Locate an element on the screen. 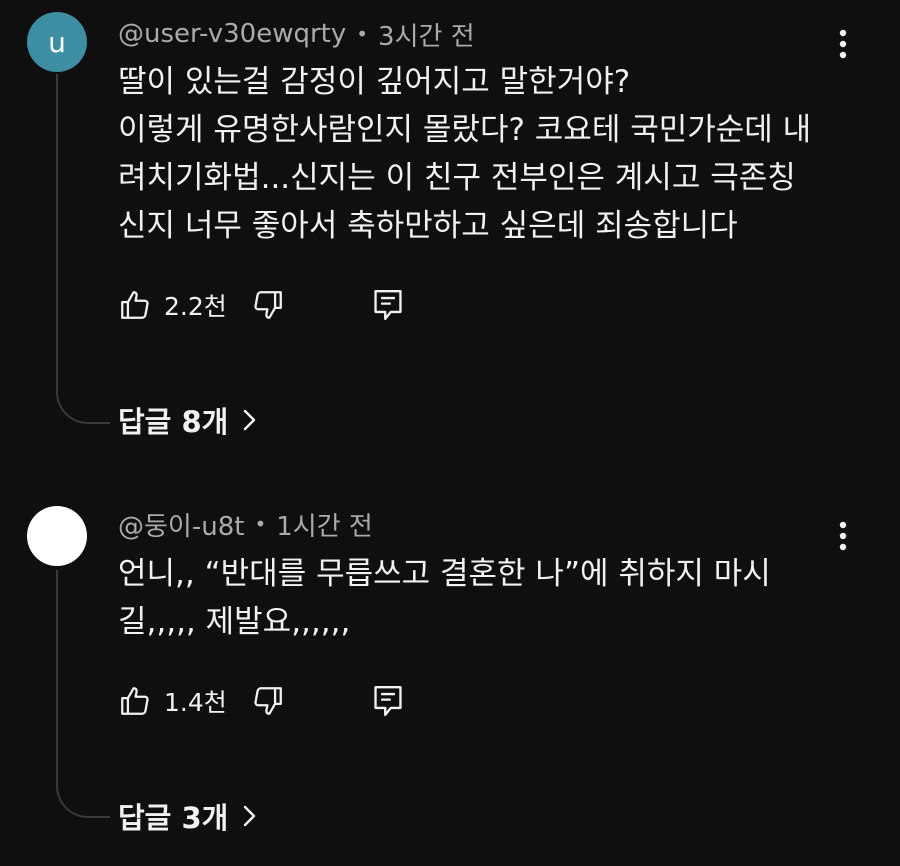  view-replies-button: 답글 8개 is located at coordinates (187, 420).